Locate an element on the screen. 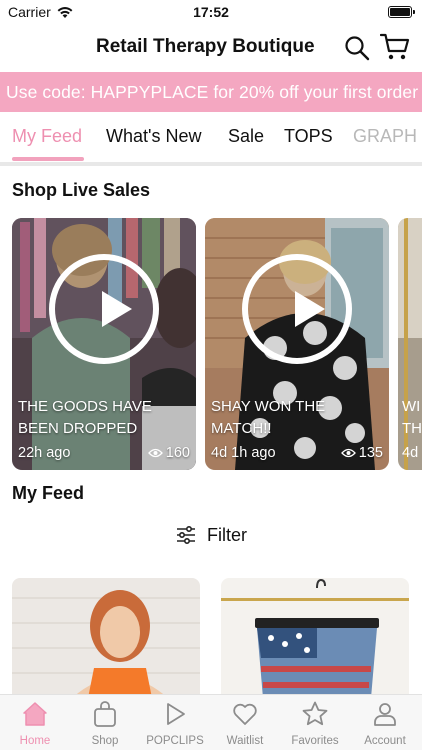 This screenshot has width=422, height=750. live-sale-title: SHAY WON THE MATCH!! is located at coordinates (268, 417).